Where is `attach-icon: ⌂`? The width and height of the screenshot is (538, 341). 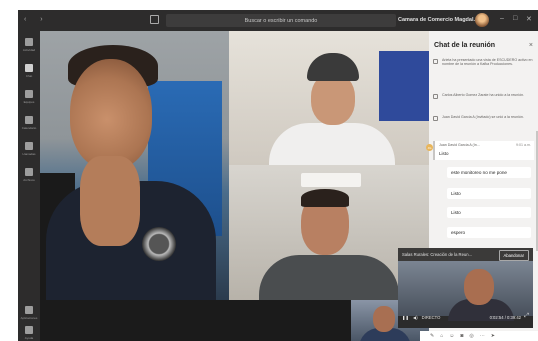
attach-icon: ⌂ is located at coordinates (441, 336).